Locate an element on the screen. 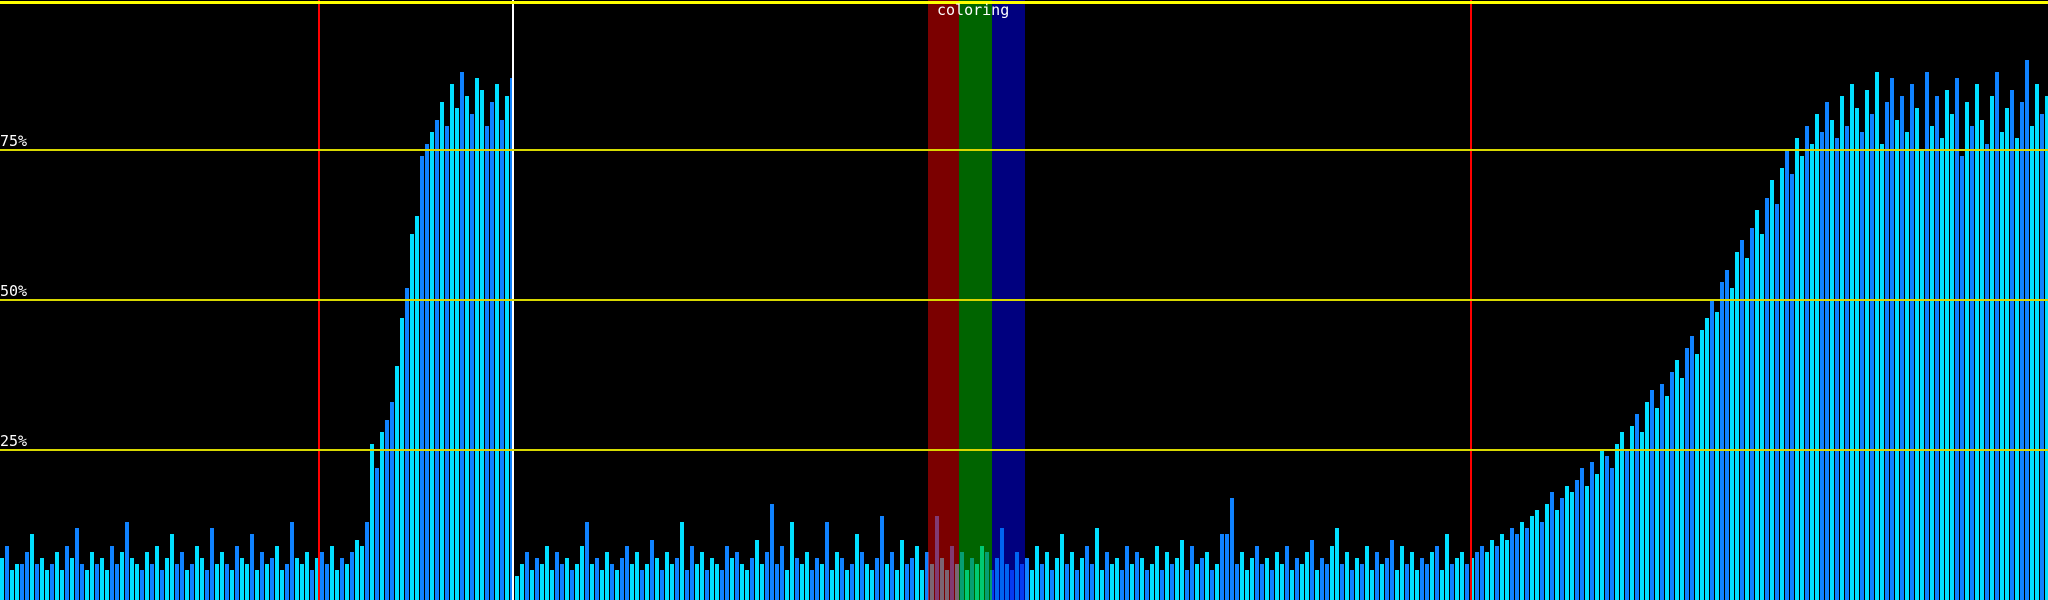  axis-label-25: 25% is located at coordinates (14, 441).